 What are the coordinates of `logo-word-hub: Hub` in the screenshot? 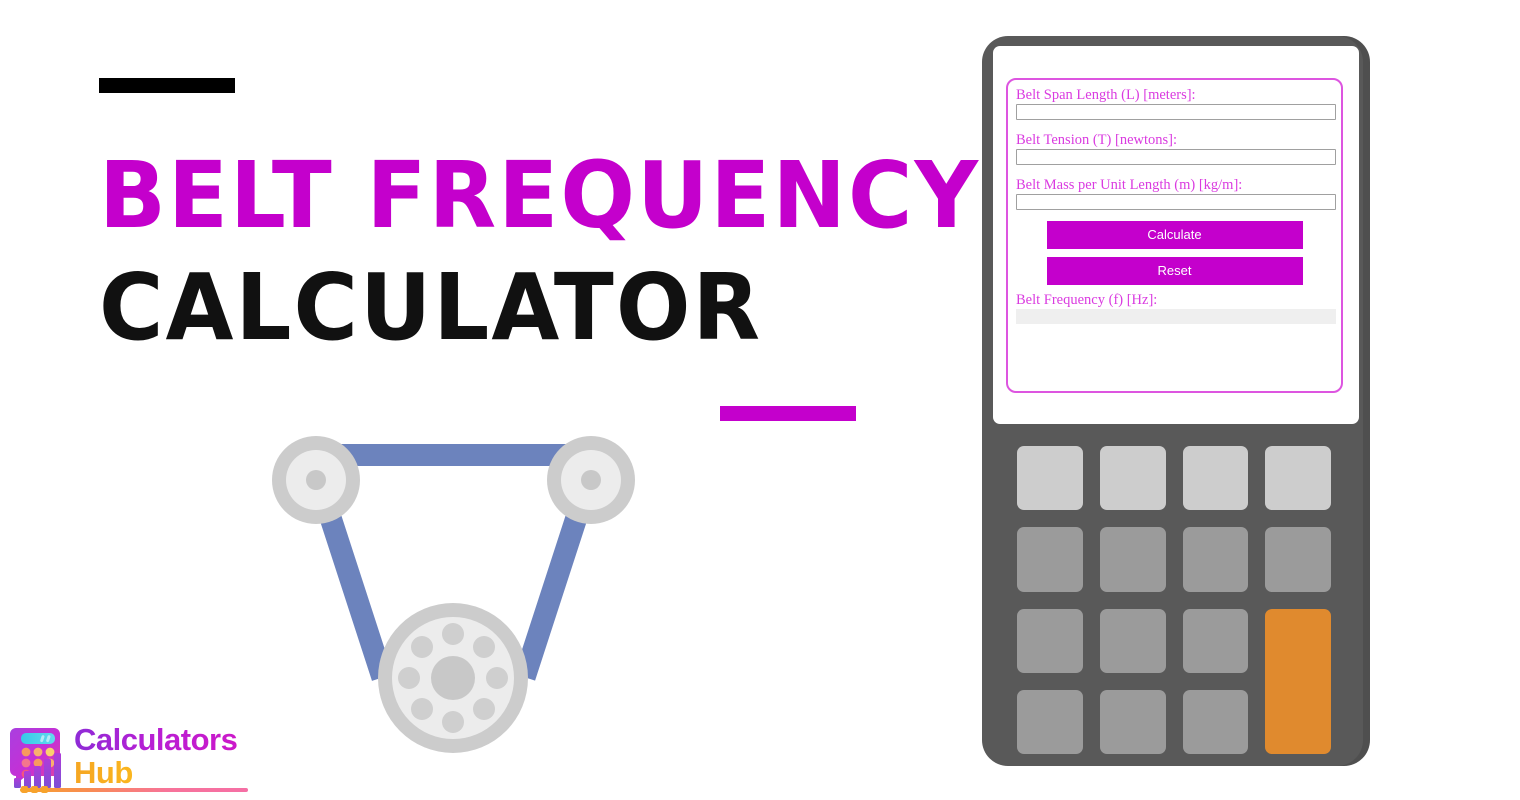 It's located at (160, 772).